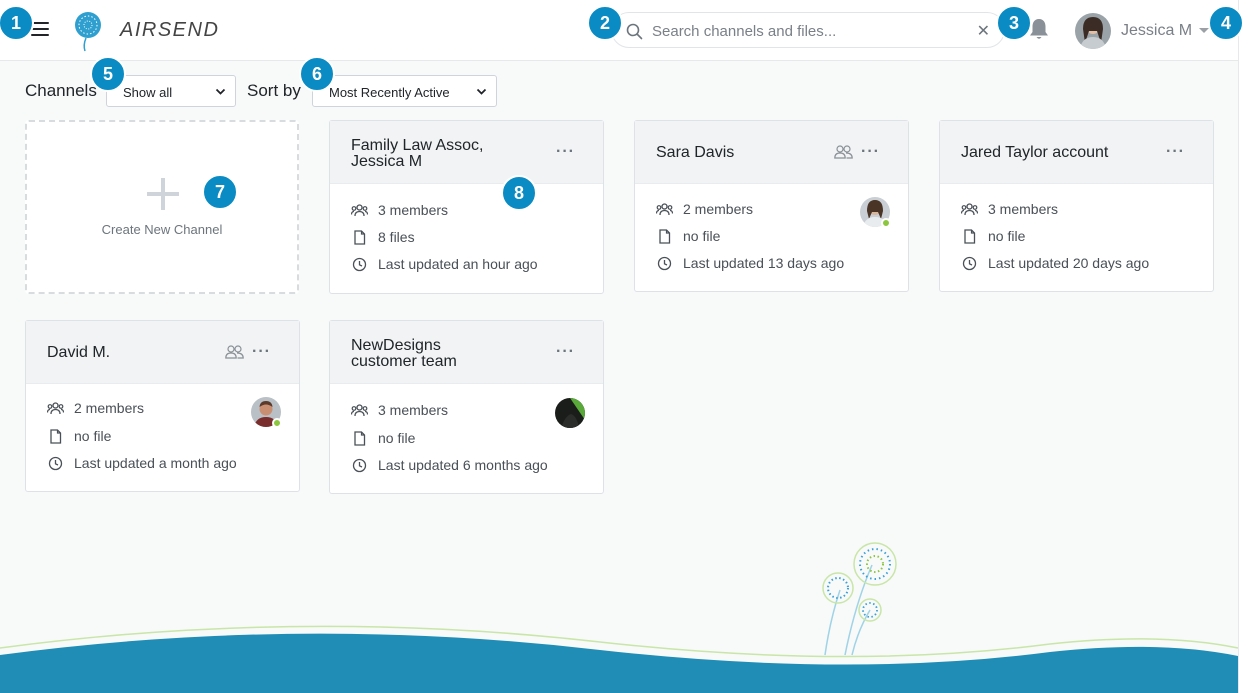 The image size is (1248, 693). What do you see at coordinates (220, 192) in the screenshot?
I see `callout-badge: 7` at bounding box center [220, 192].